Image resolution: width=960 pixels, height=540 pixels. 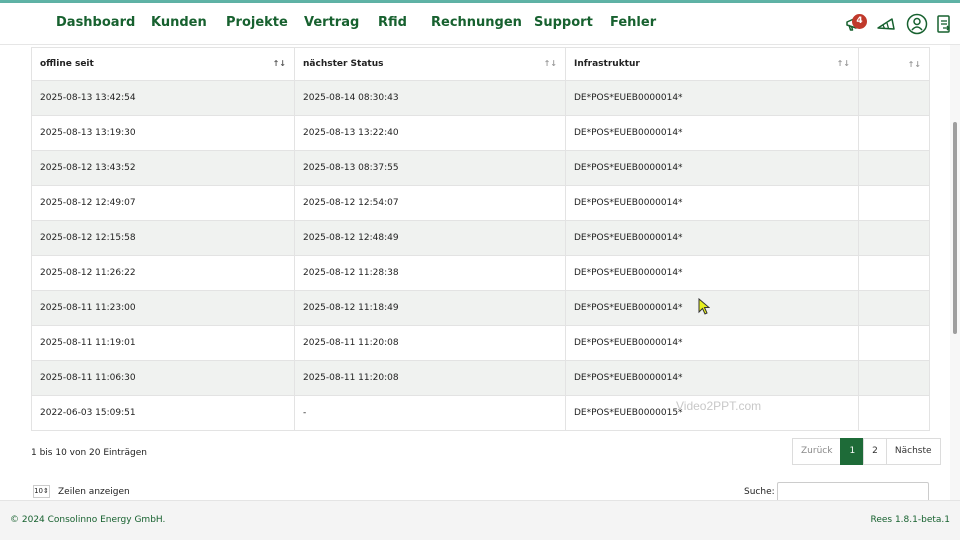 I want to click on cell-offline-seit: 2025-08-12 12:49:07, so click(x=163, y=203).